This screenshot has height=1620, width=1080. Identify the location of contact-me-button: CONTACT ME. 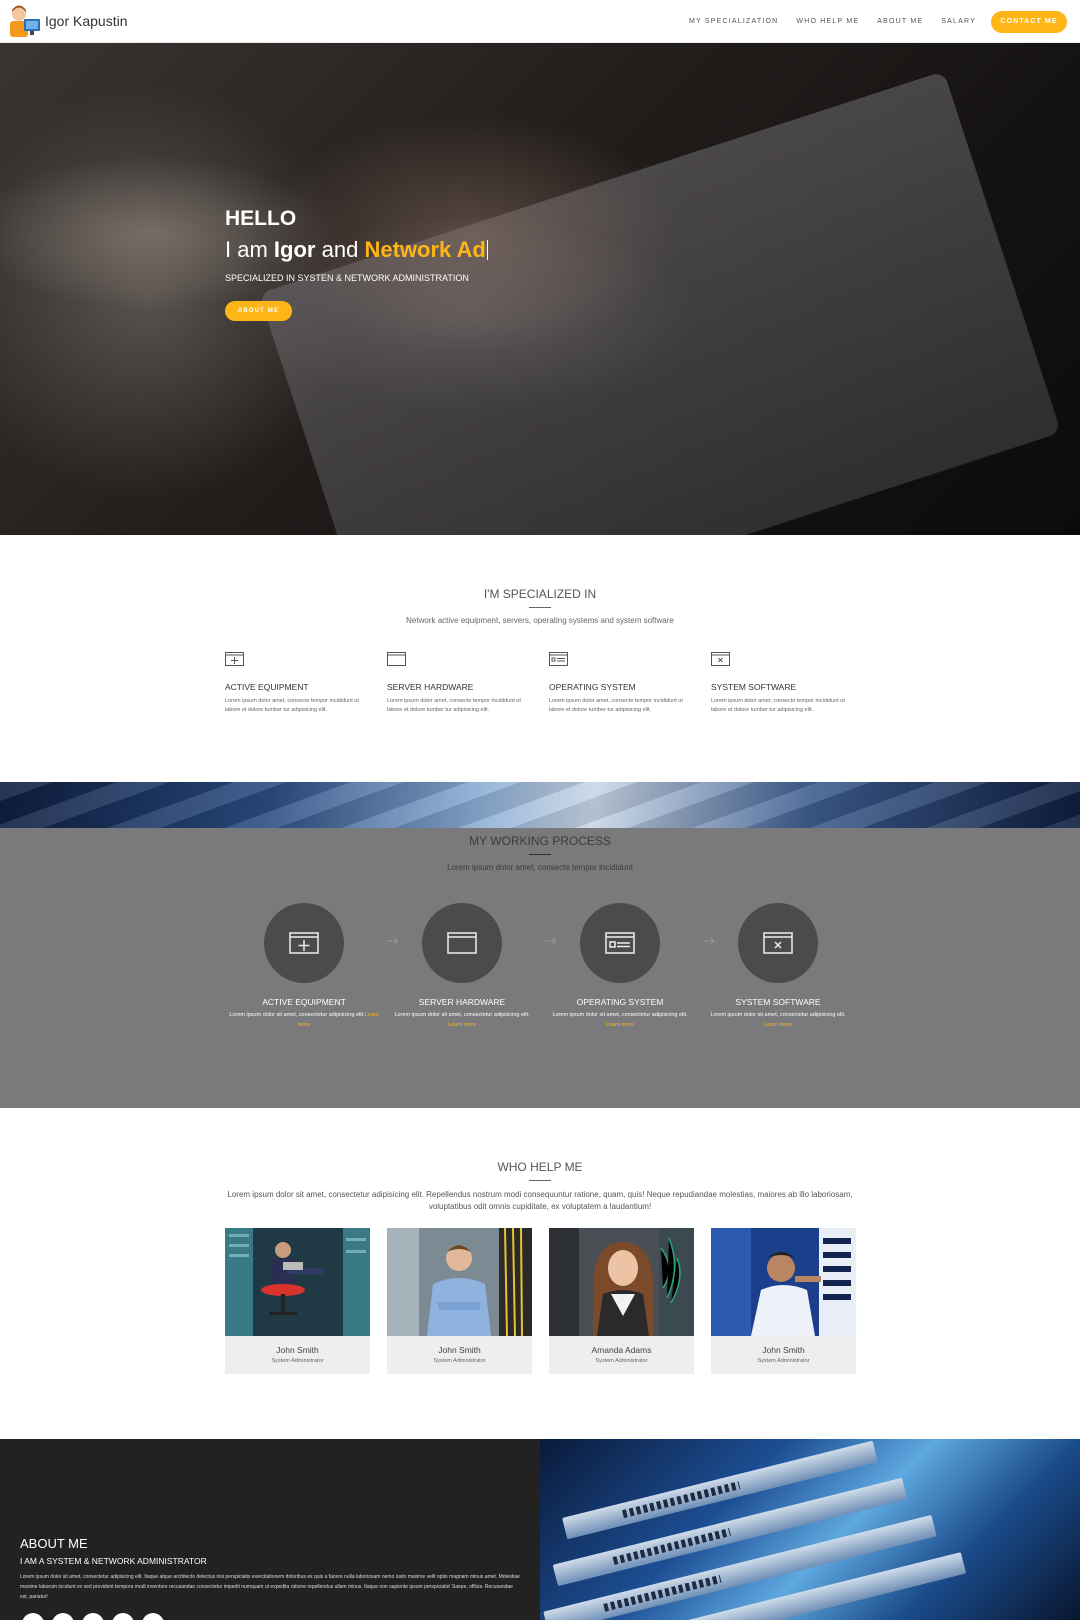
(1029, 21).